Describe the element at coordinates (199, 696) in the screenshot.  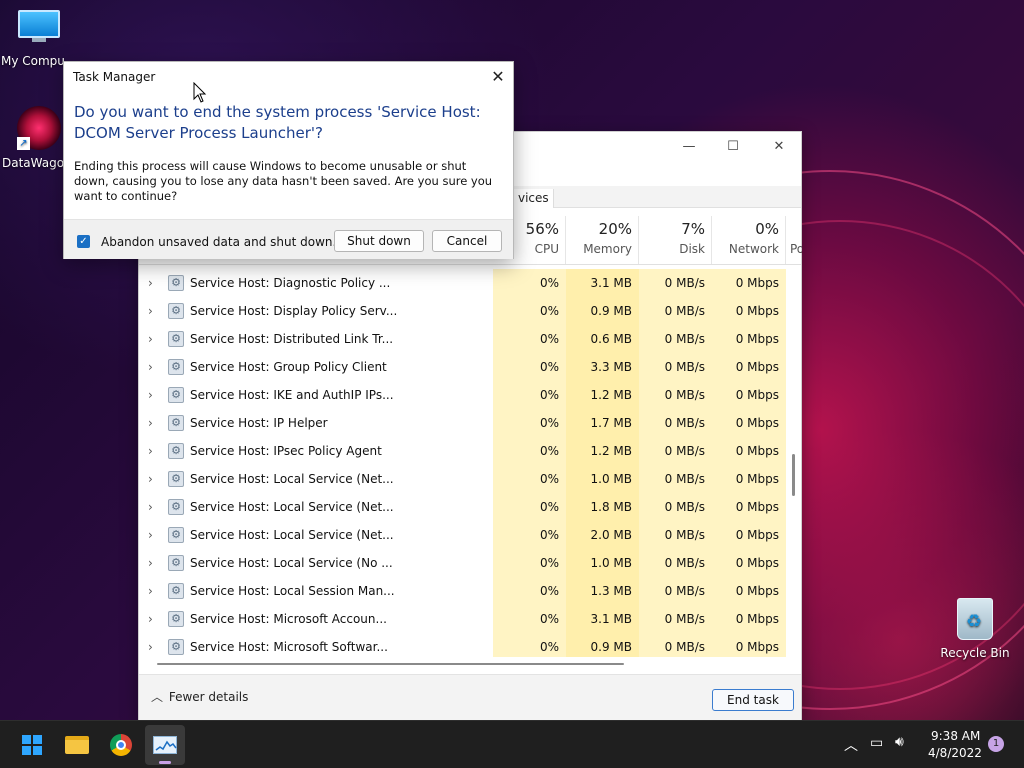
I see `fewer-details-link: ︿ Fewer details` at that location.